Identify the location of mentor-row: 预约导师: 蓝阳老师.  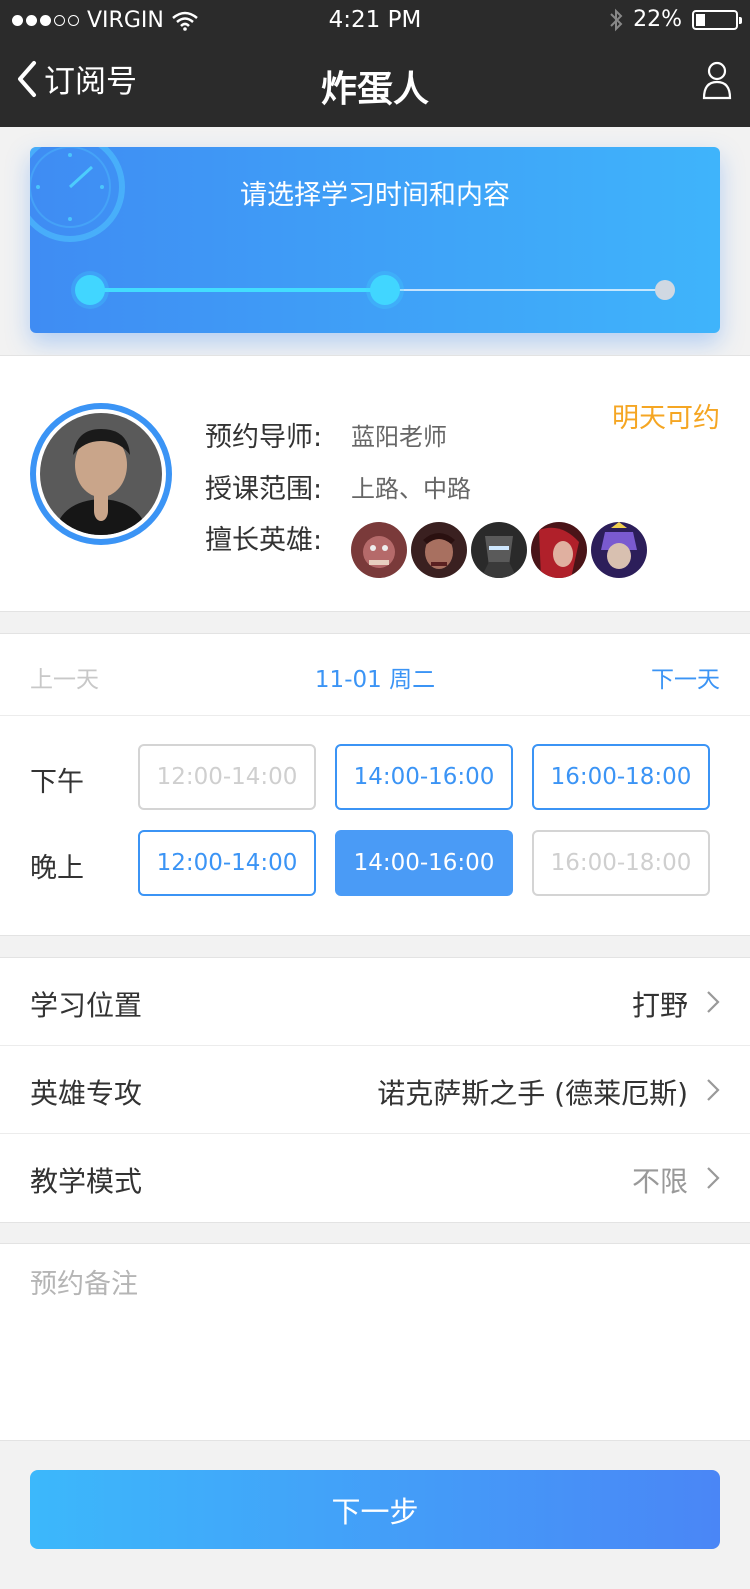
(426, 434).